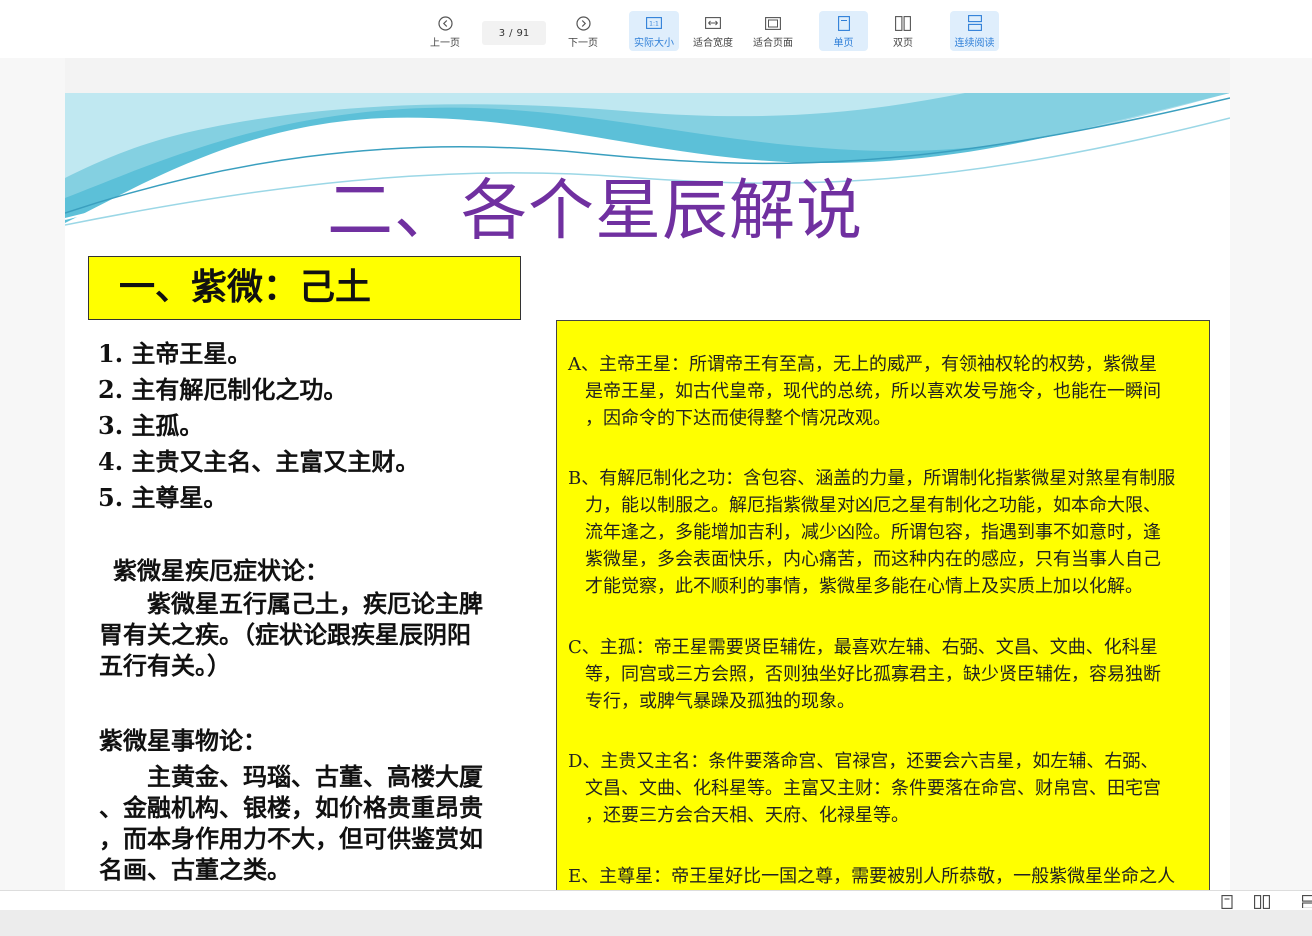 The width and height of the screenshot is (1312, 936). What do you see at coordinates (713, 23) in the screenshot?
I see `fit-width-icon` at bounding box center [713, 23].